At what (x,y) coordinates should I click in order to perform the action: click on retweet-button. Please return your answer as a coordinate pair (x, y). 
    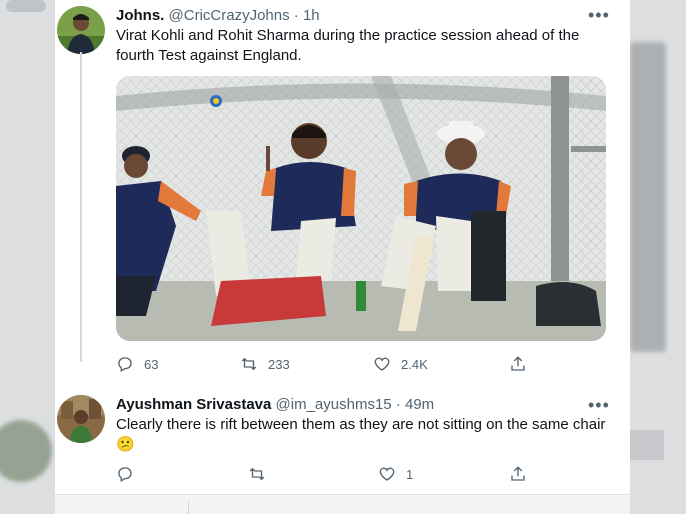
    Looking at the image, I should click on (262, 474).